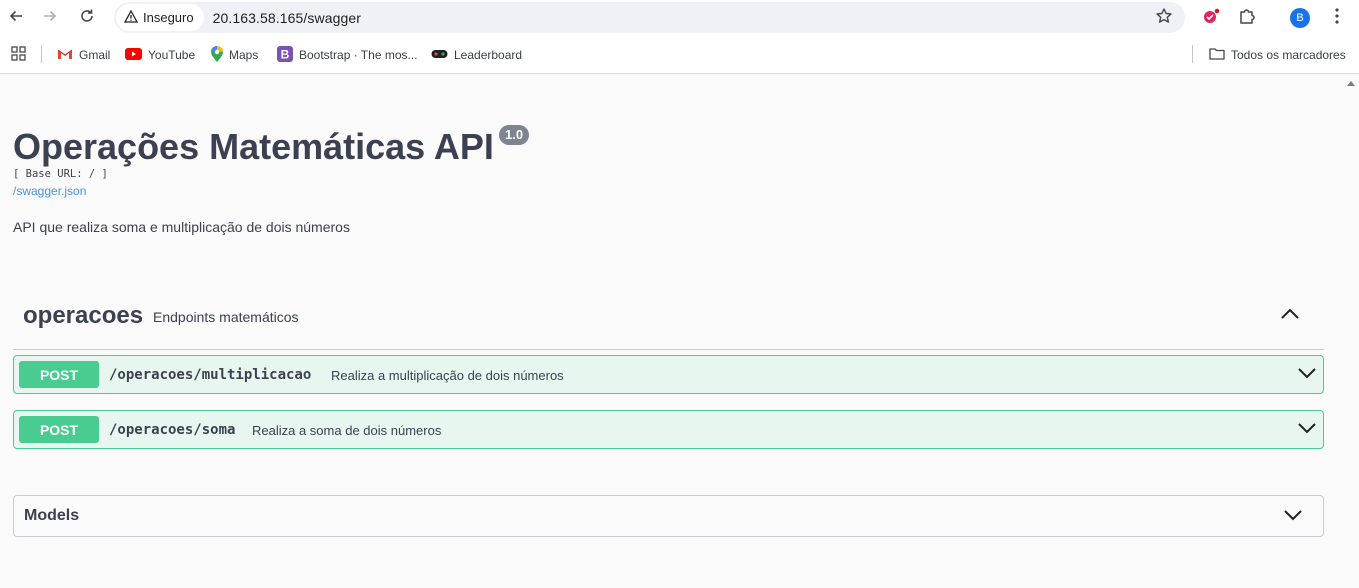  Describe the element at coordinates (253, 146) in the screenshot. I see `api-title: Operações Matemáticas API` at that location.